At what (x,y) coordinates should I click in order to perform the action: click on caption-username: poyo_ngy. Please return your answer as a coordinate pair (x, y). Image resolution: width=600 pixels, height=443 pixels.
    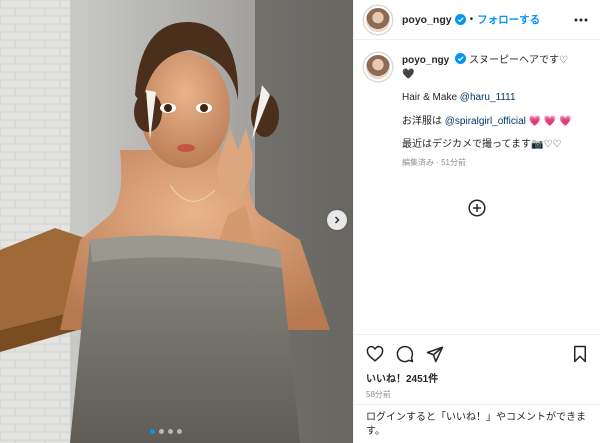
    Looking at the image, I should click on (425, 60).